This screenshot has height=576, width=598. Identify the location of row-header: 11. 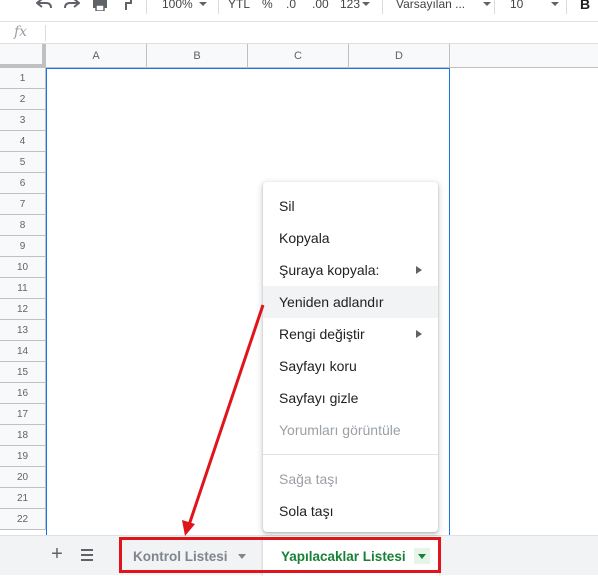
(23, 288).